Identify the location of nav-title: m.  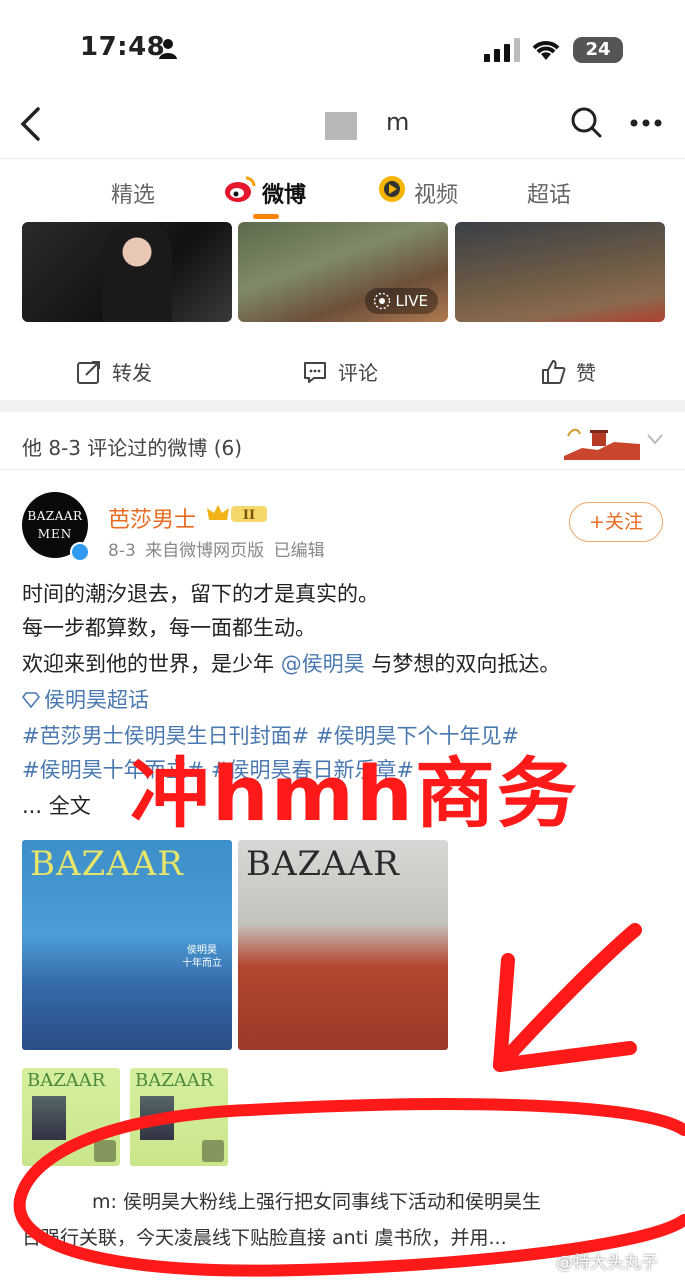
(340, 125).